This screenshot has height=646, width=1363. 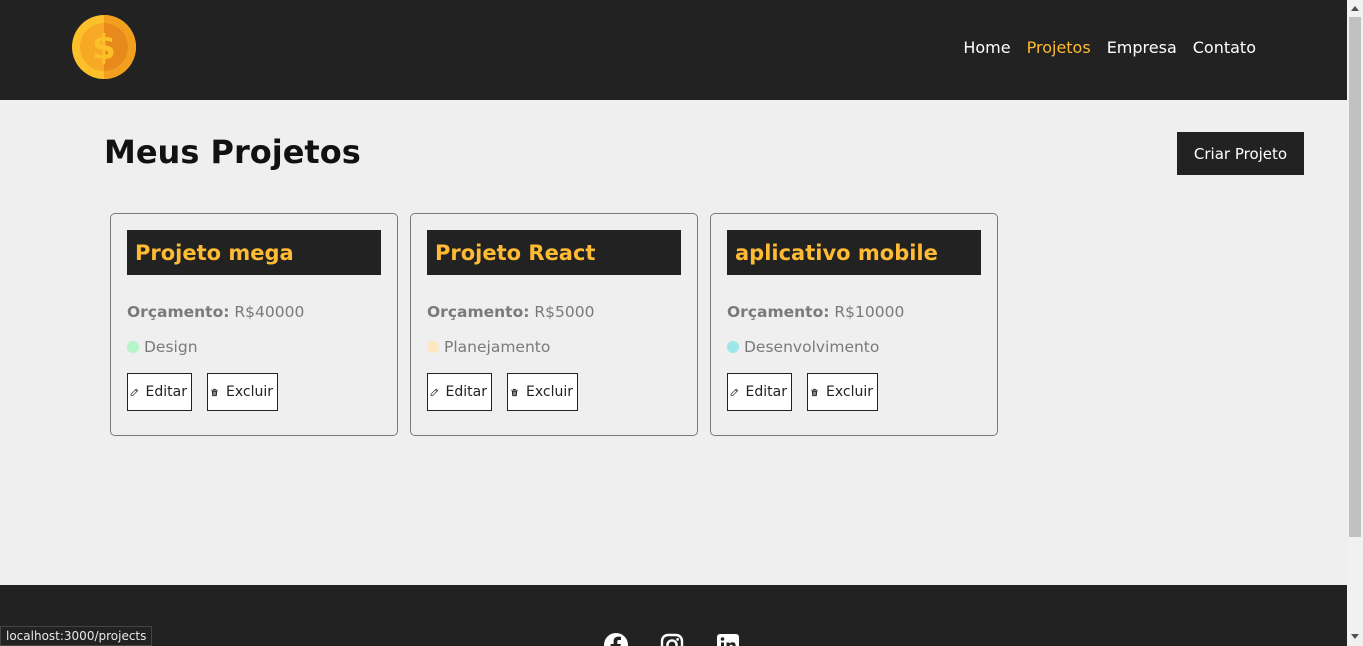 I want to click on budget-value: R$40000, so click(x=269, y=312).